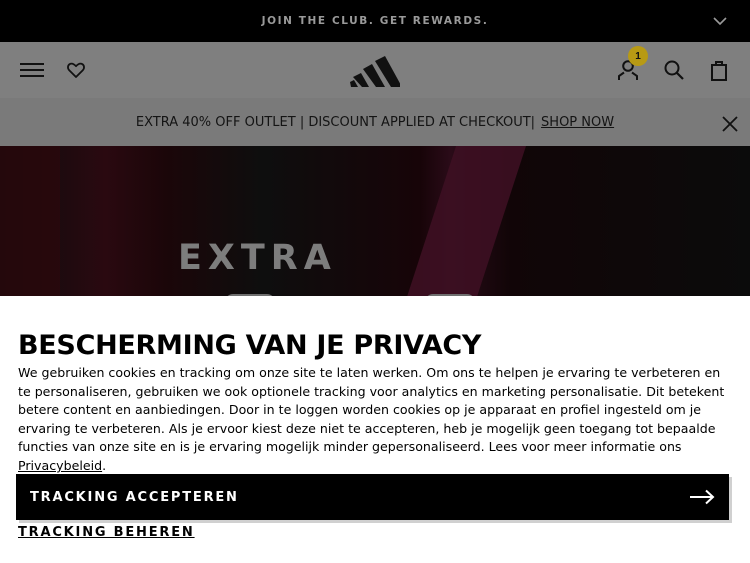 This screenshot has height=563, width=750. What do you see at coordinates (250, 345) in the screenshot?
I see `privacy-title: BESCHERMING VAN JE PRIVACY` at bounding box center [250, 345].